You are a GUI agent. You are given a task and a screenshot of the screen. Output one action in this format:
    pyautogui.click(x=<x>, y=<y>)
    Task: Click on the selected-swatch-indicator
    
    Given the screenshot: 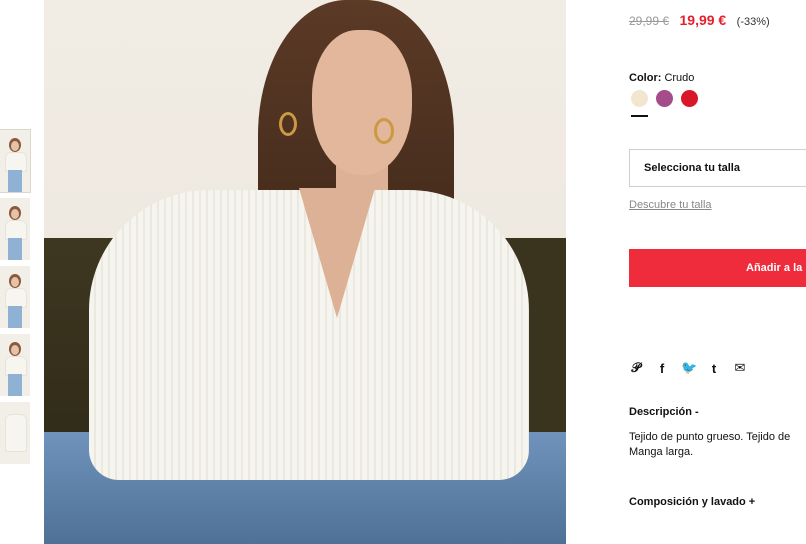 What is the action you would take?
    pyautogui.click(x=639, y=116)
    